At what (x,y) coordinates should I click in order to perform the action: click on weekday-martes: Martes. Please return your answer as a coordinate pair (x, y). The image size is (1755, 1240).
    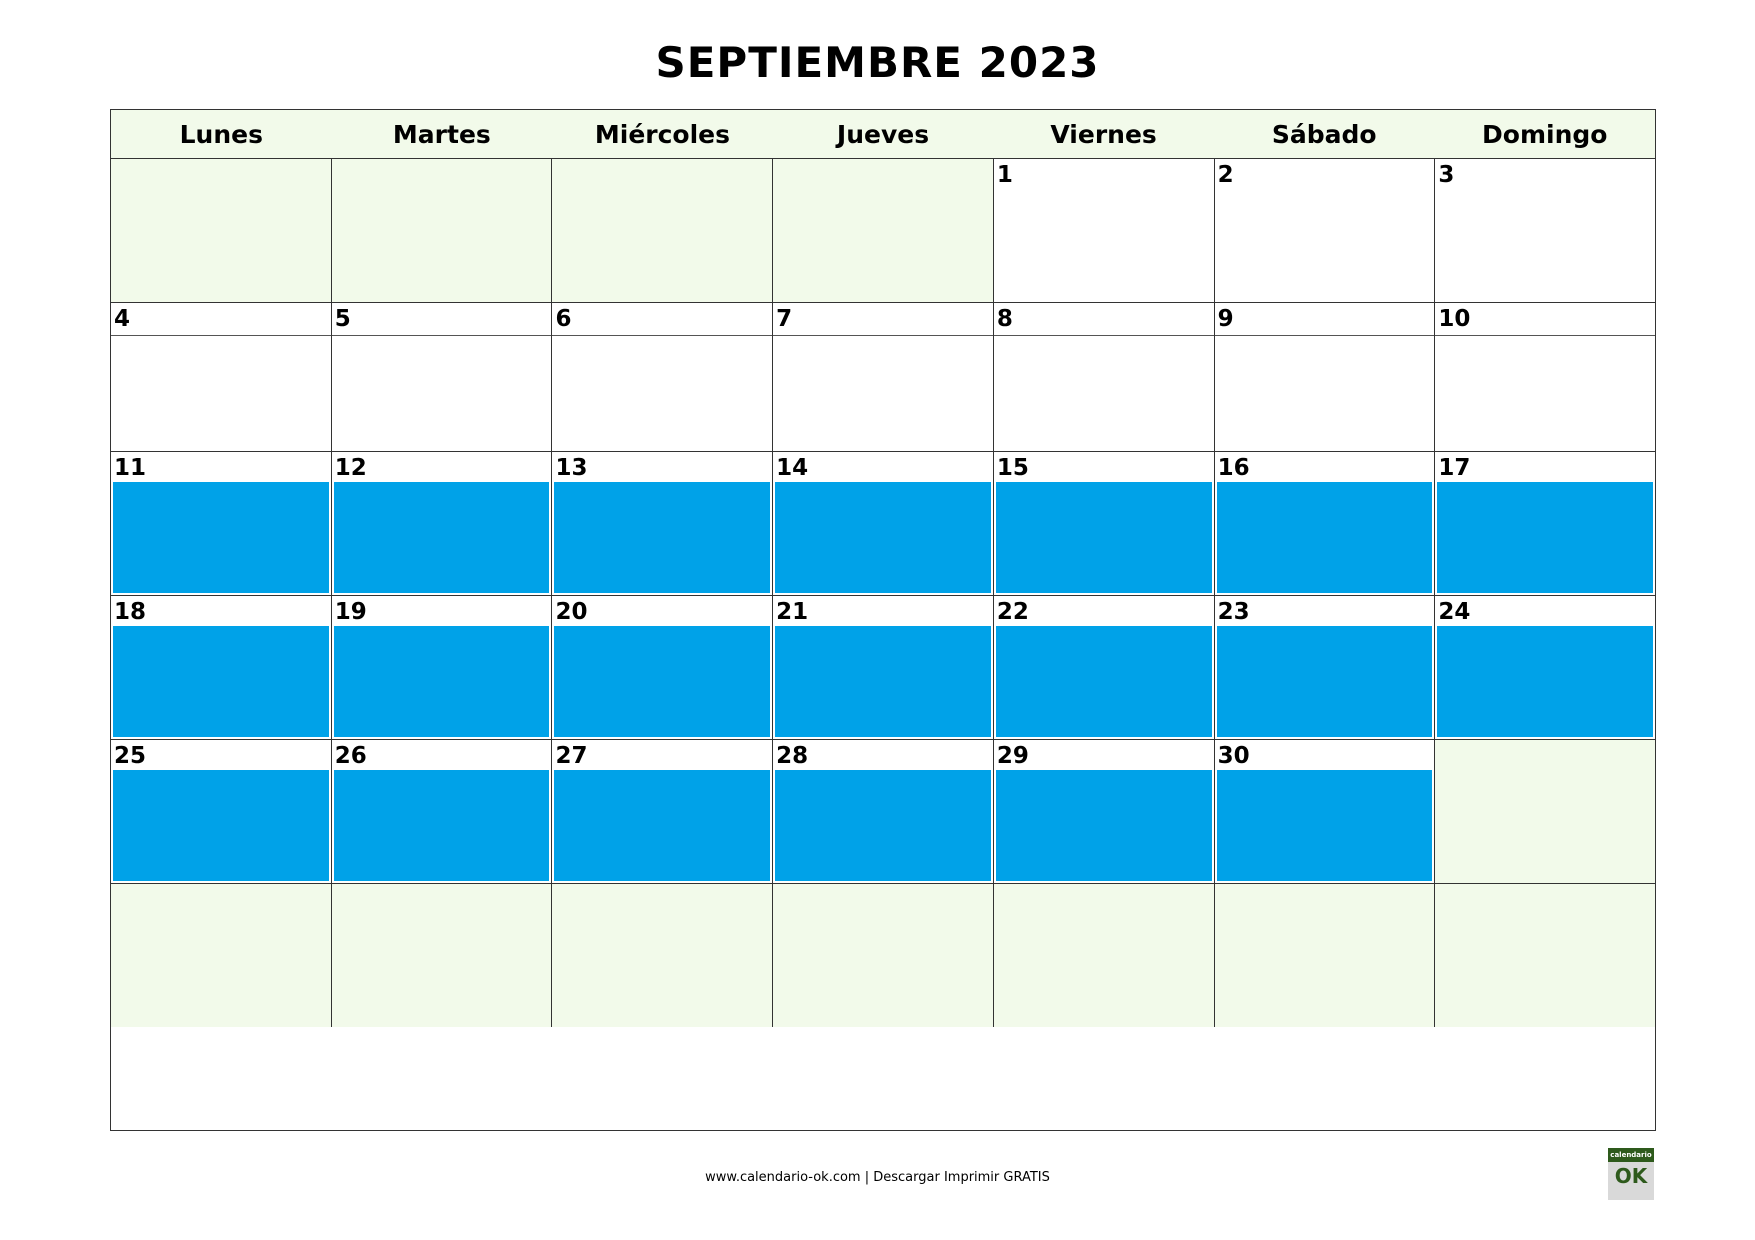
    Looking at the image, I should click on (441, 134).